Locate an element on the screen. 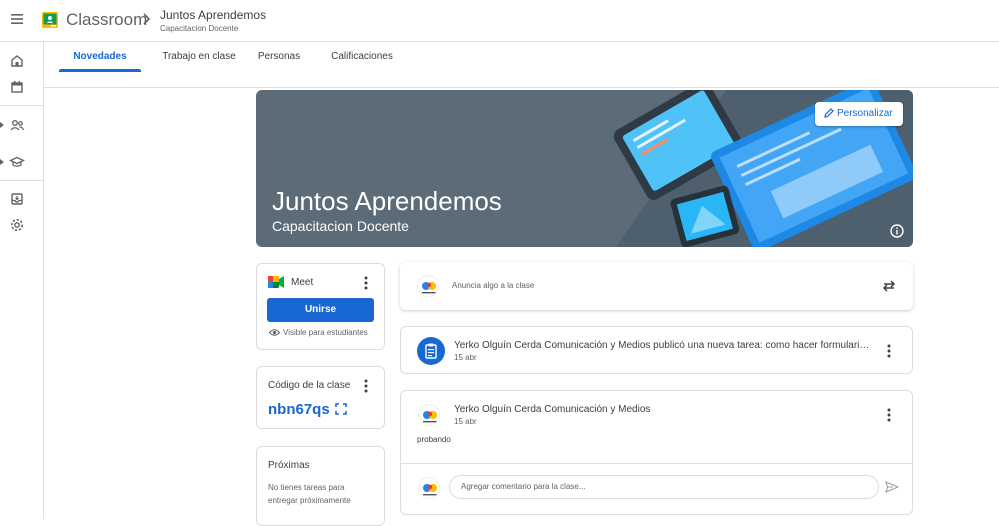  calendar-icon is located at coordinates (17, 87).